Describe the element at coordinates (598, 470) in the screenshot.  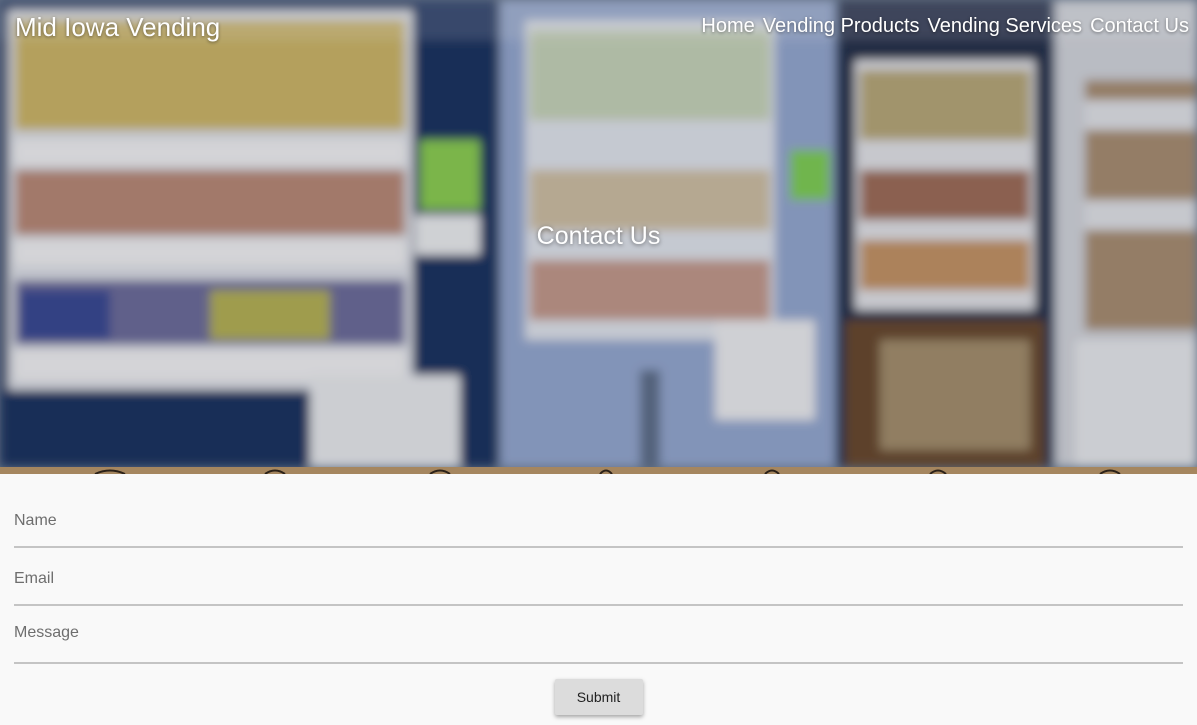
I see `wood-texture-divider` at that location.